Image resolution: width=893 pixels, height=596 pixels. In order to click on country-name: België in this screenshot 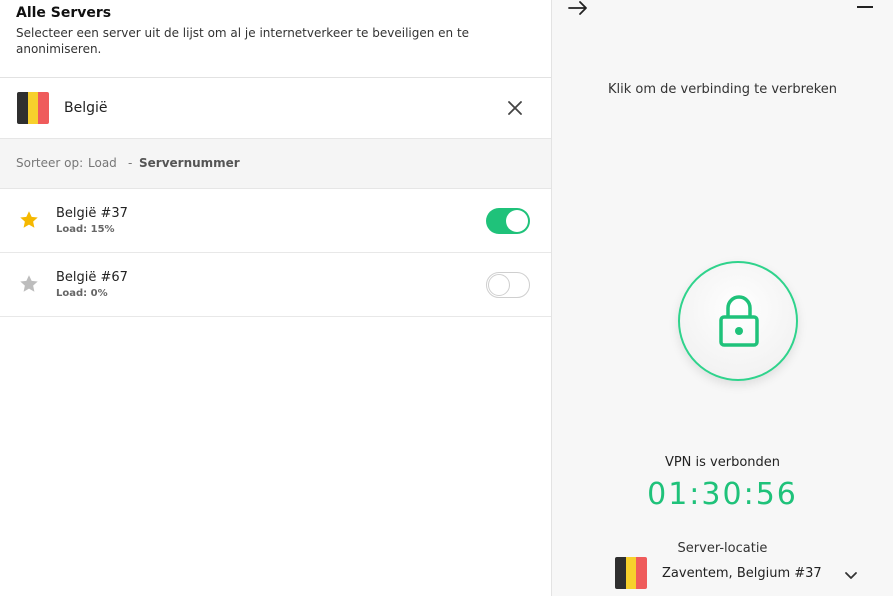, I will do `click(86, 108)`.